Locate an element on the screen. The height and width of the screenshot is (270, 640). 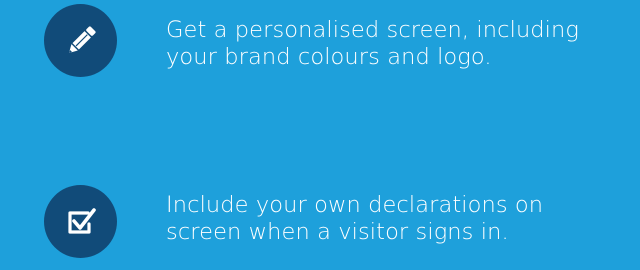
pencil-icon is located at coordinates (82, 39).